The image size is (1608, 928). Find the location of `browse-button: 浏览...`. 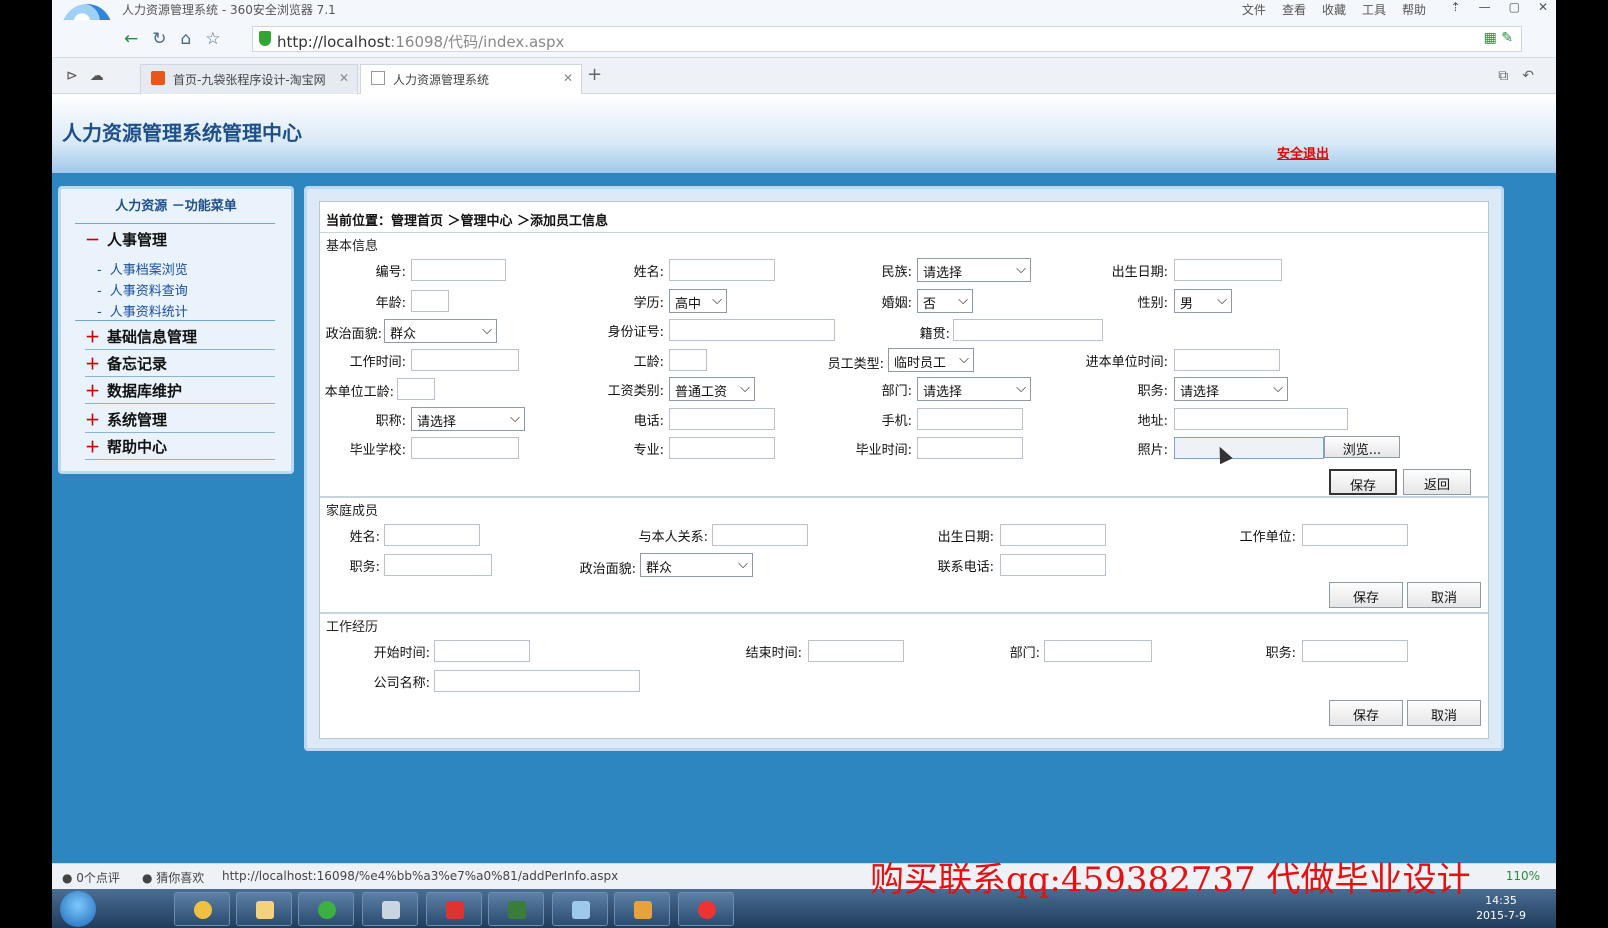

browse-button: 浏览... is located at coordinates (1362, 447).